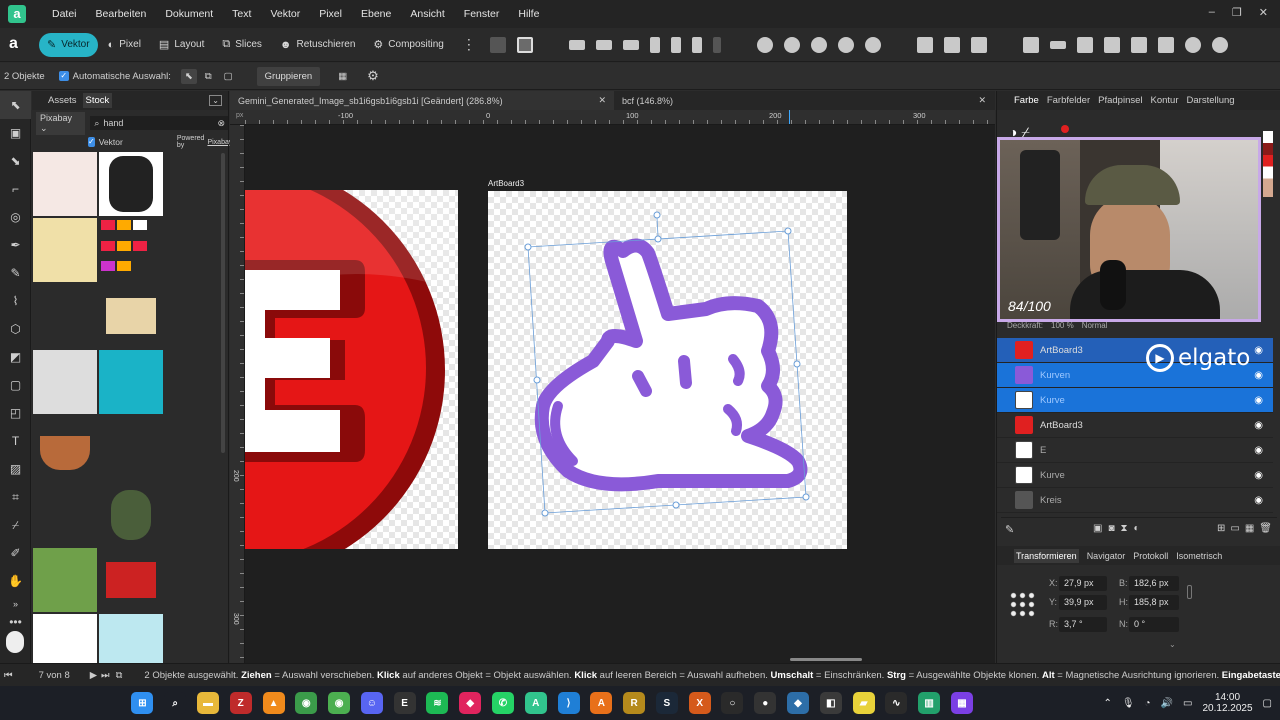 The height and width of the screenshot is (720, 1280). I want to click on pencil-tool-icon: ✎, so click(15, 273).